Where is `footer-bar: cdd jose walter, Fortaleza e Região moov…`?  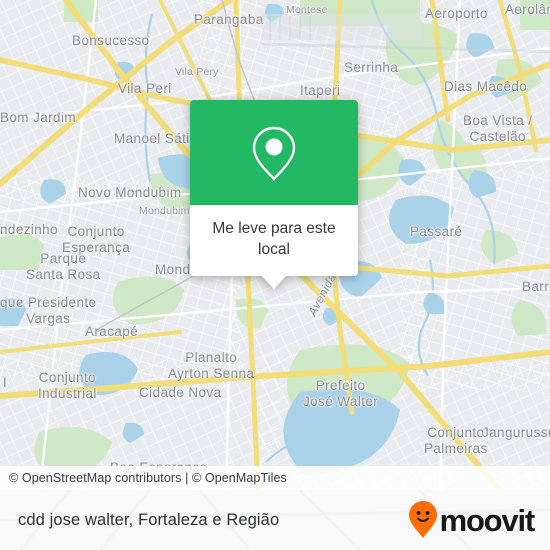
footer-bar: cdd jose walter, Fortaleza e Região moov… is located at coordinates (275, 520).